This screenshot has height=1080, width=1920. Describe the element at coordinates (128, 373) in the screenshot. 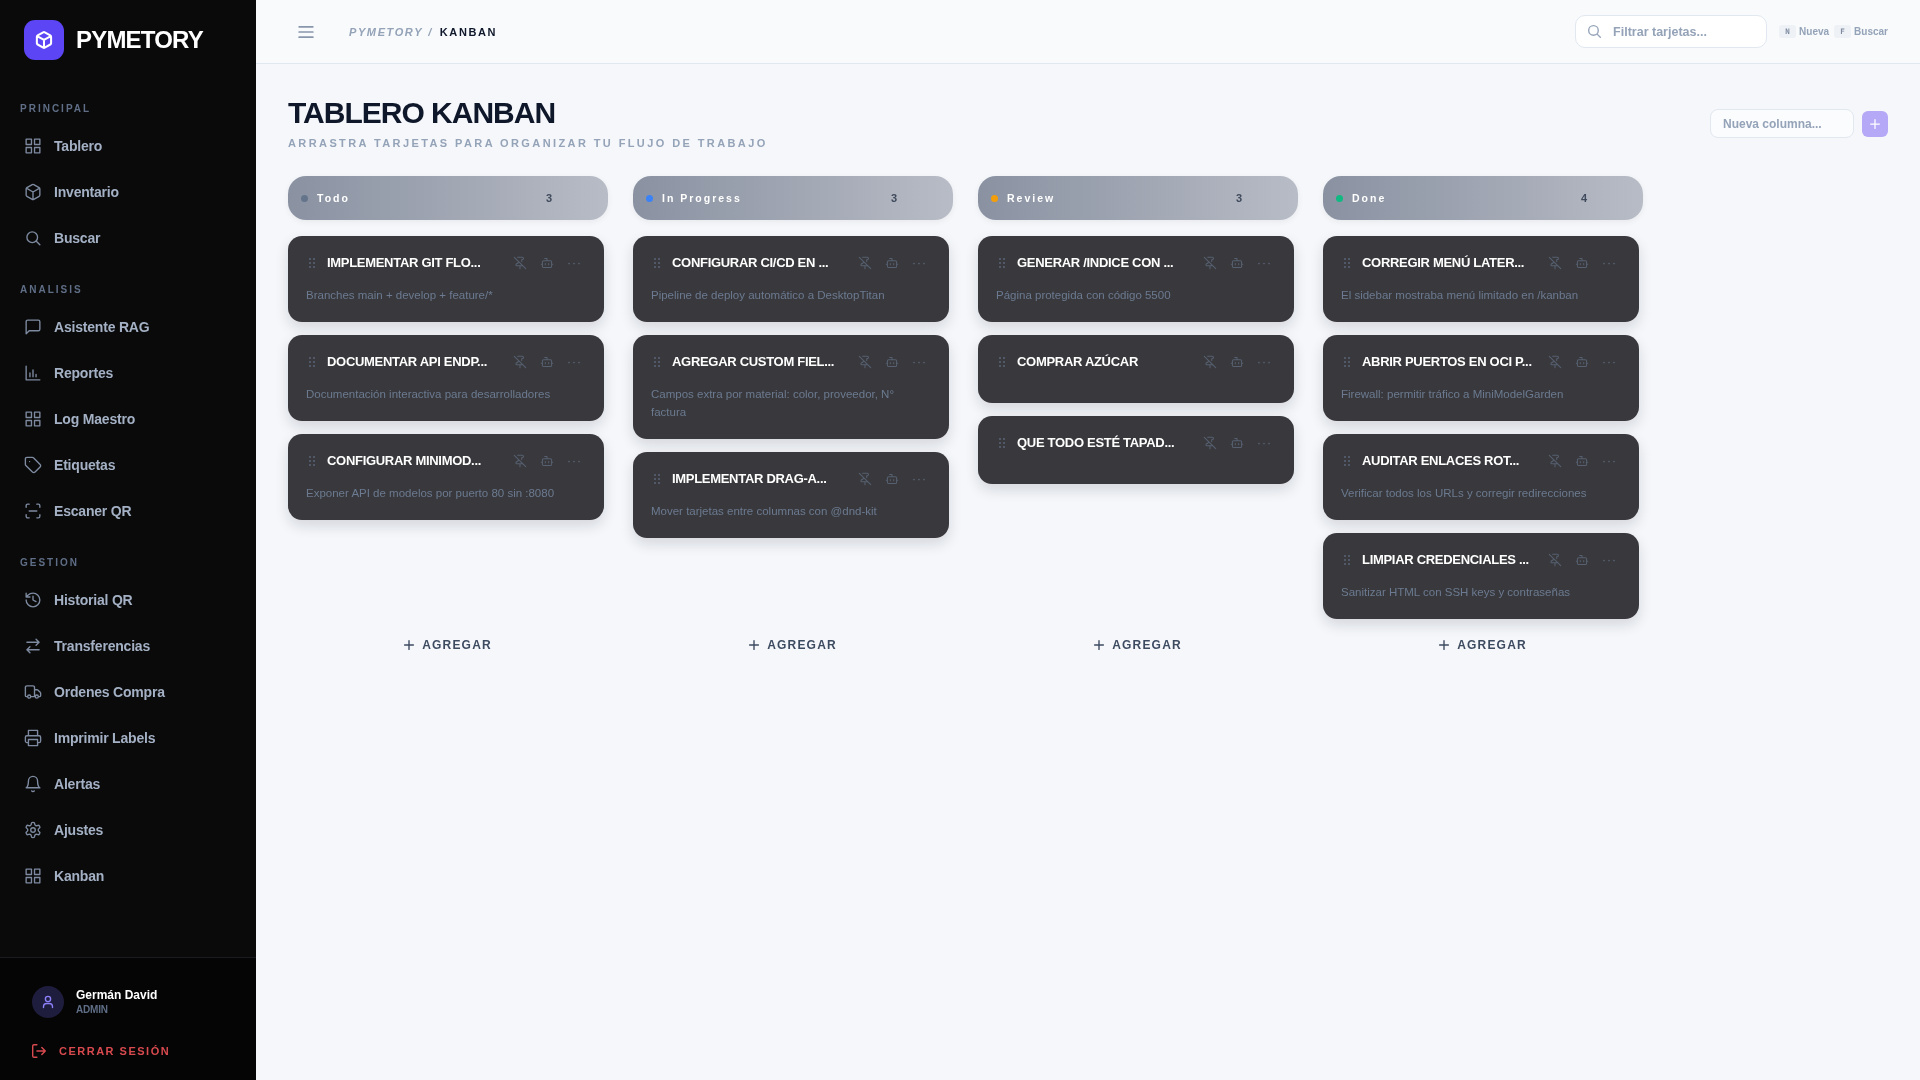

I see `nav-item: Reportes` at that location.